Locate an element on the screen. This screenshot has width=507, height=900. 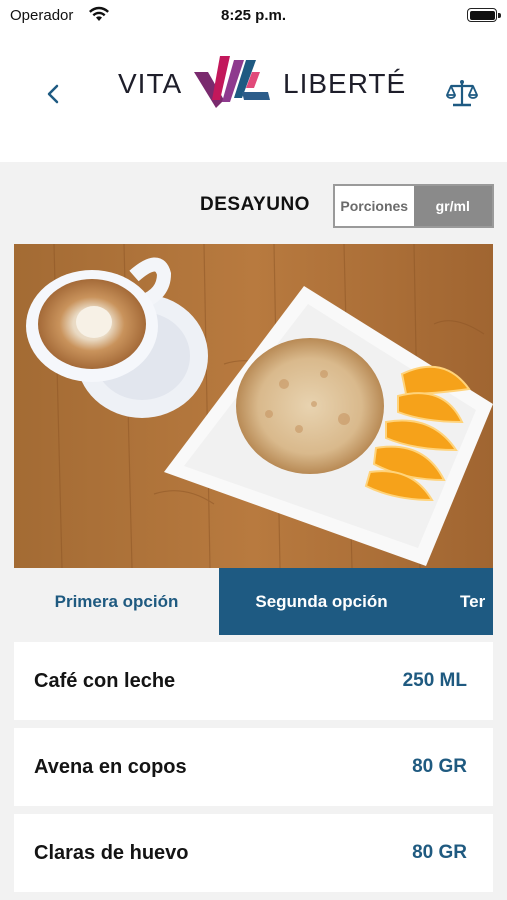
tab-tercera-opcion: Ter is located at coordinates (458, 601).